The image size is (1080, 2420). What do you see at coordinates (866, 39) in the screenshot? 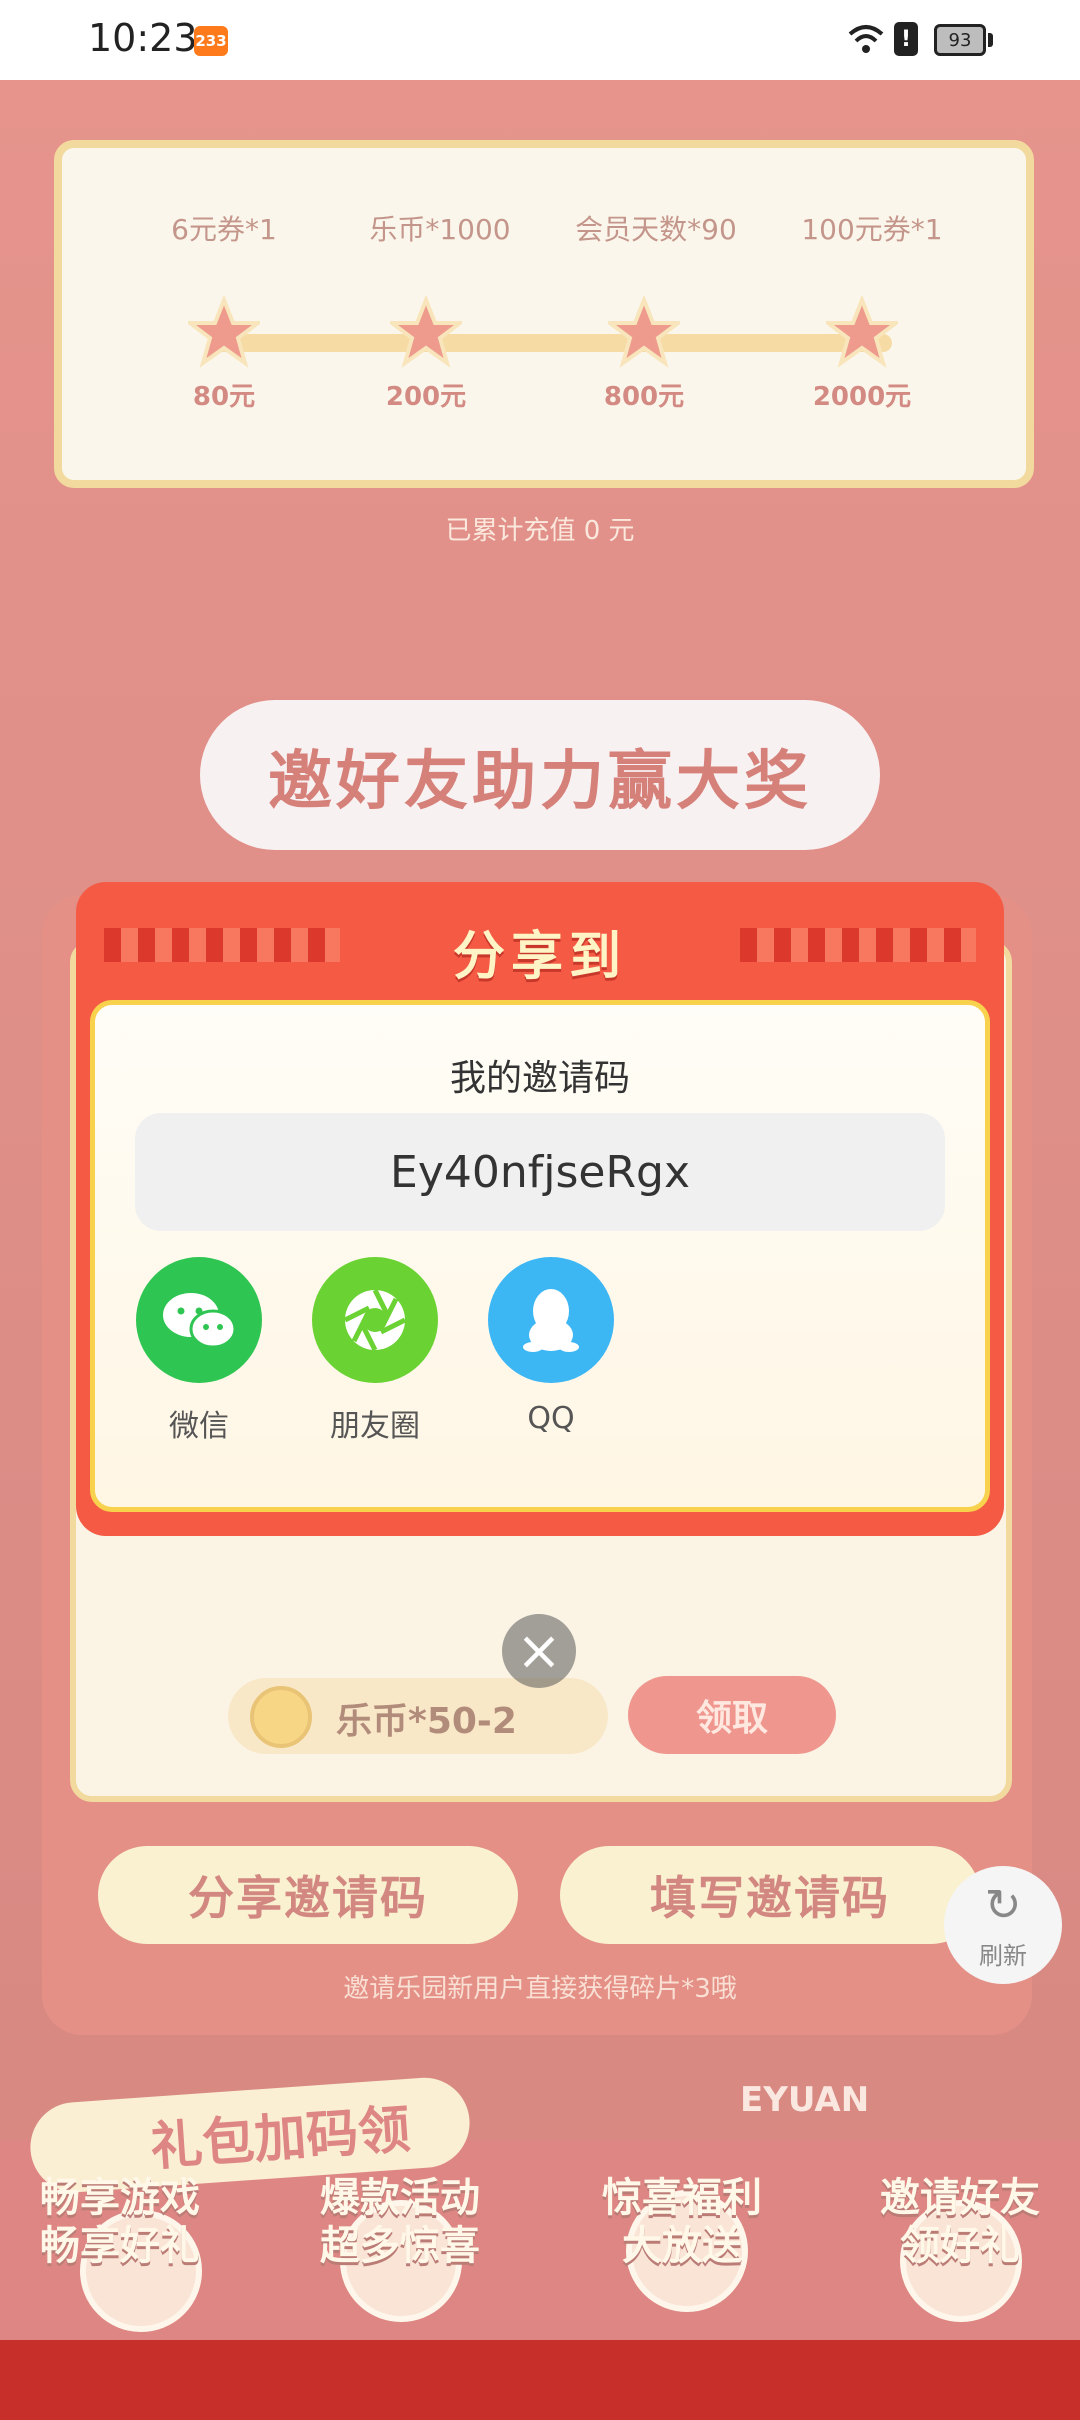
I see `wifi-icon` at bounding box center [866, 39].